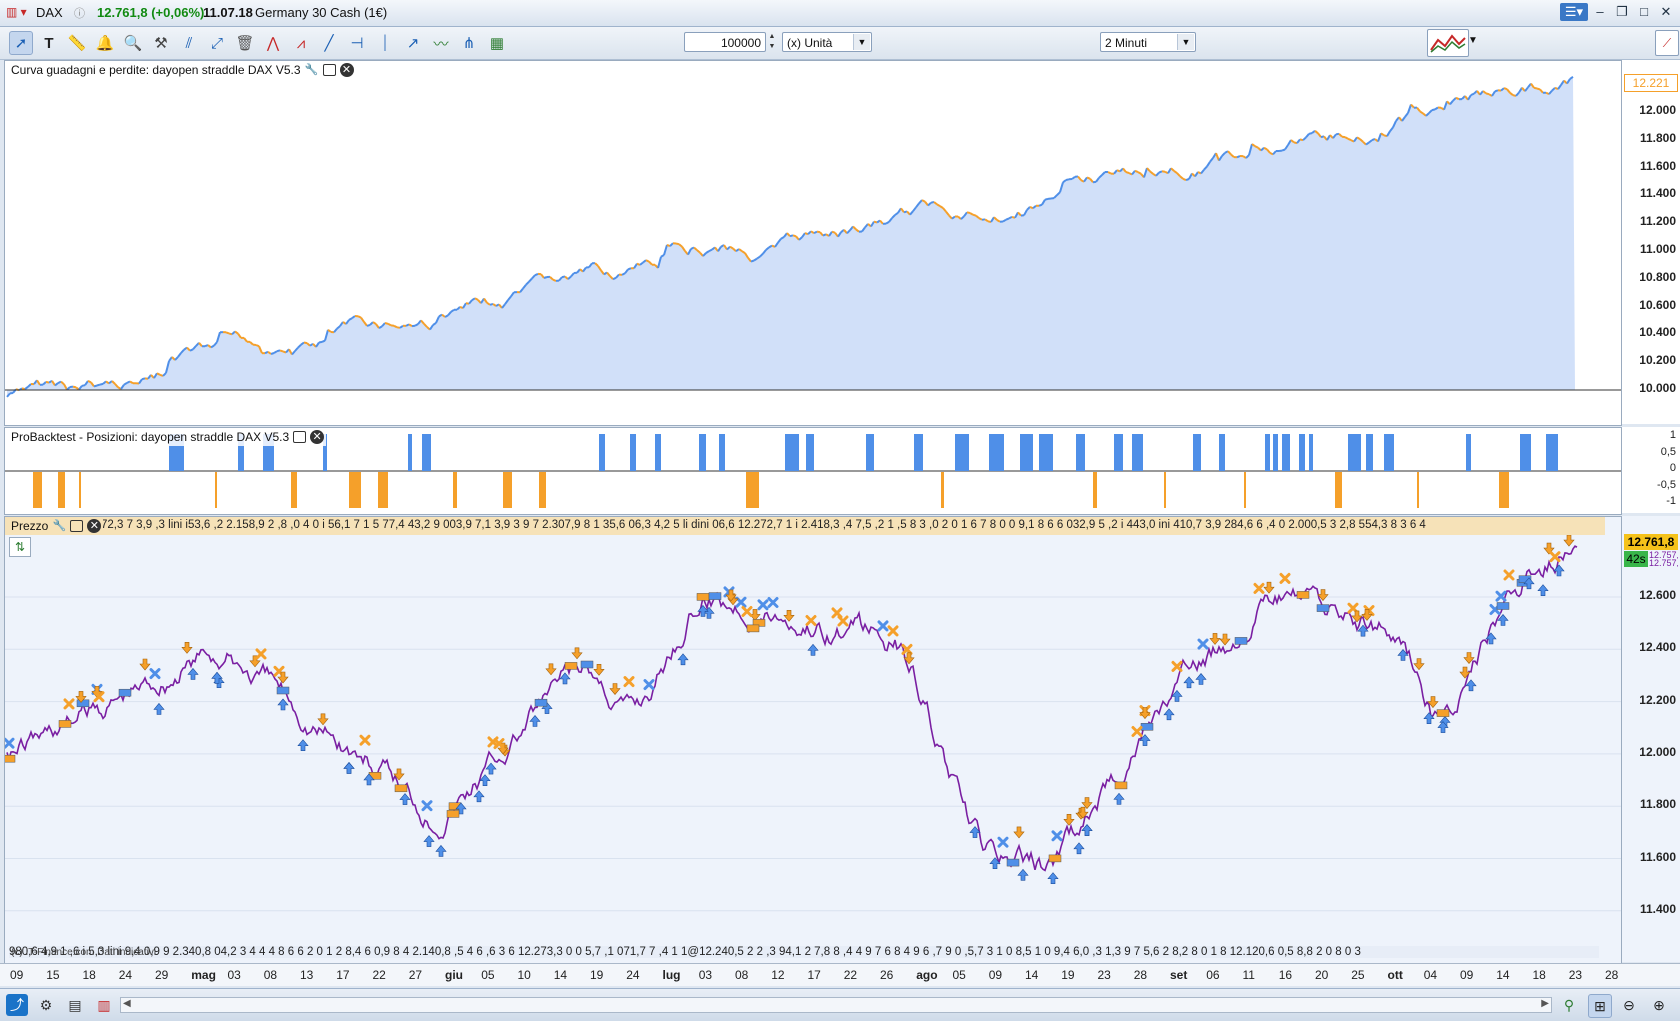  I want to click on x-tick-label: 13, so click(306, 975).